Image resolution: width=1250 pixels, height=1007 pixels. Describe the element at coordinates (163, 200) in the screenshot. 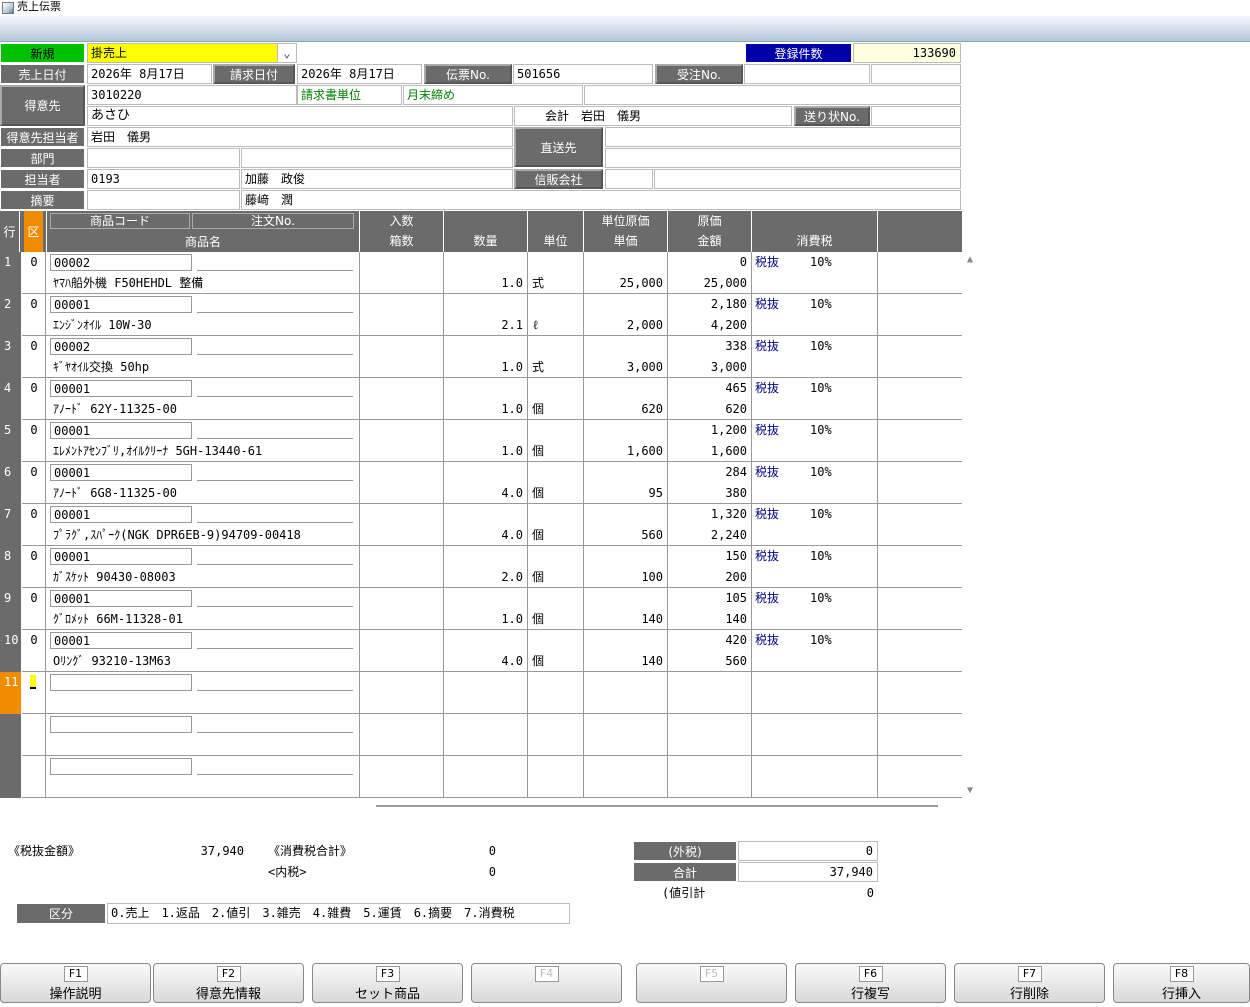

I see `memo-code-field` at that location.